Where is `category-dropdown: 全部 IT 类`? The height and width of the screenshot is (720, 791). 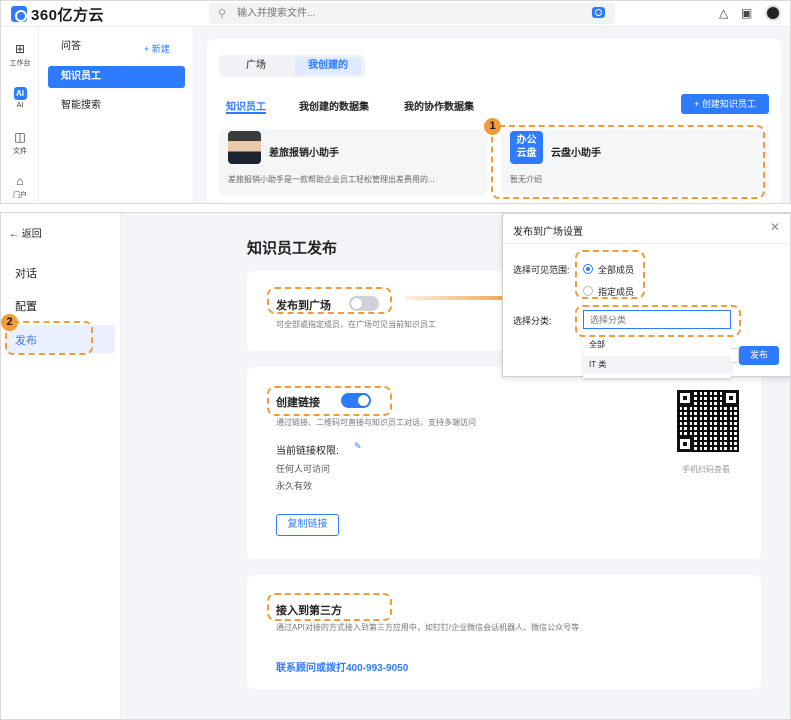
category-dropdown: 全部 IT 类 is located at coordinates (657, 356).